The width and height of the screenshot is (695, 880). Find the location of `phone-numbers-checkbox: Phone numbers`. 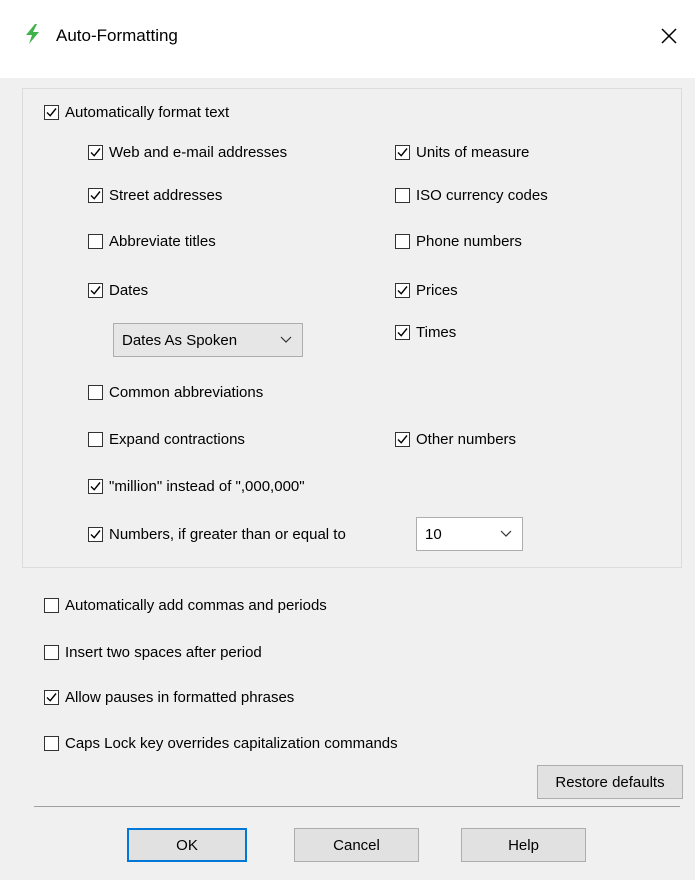

phone-numbers-checkbox: Phone numbers is located at coordinates (458, 241).